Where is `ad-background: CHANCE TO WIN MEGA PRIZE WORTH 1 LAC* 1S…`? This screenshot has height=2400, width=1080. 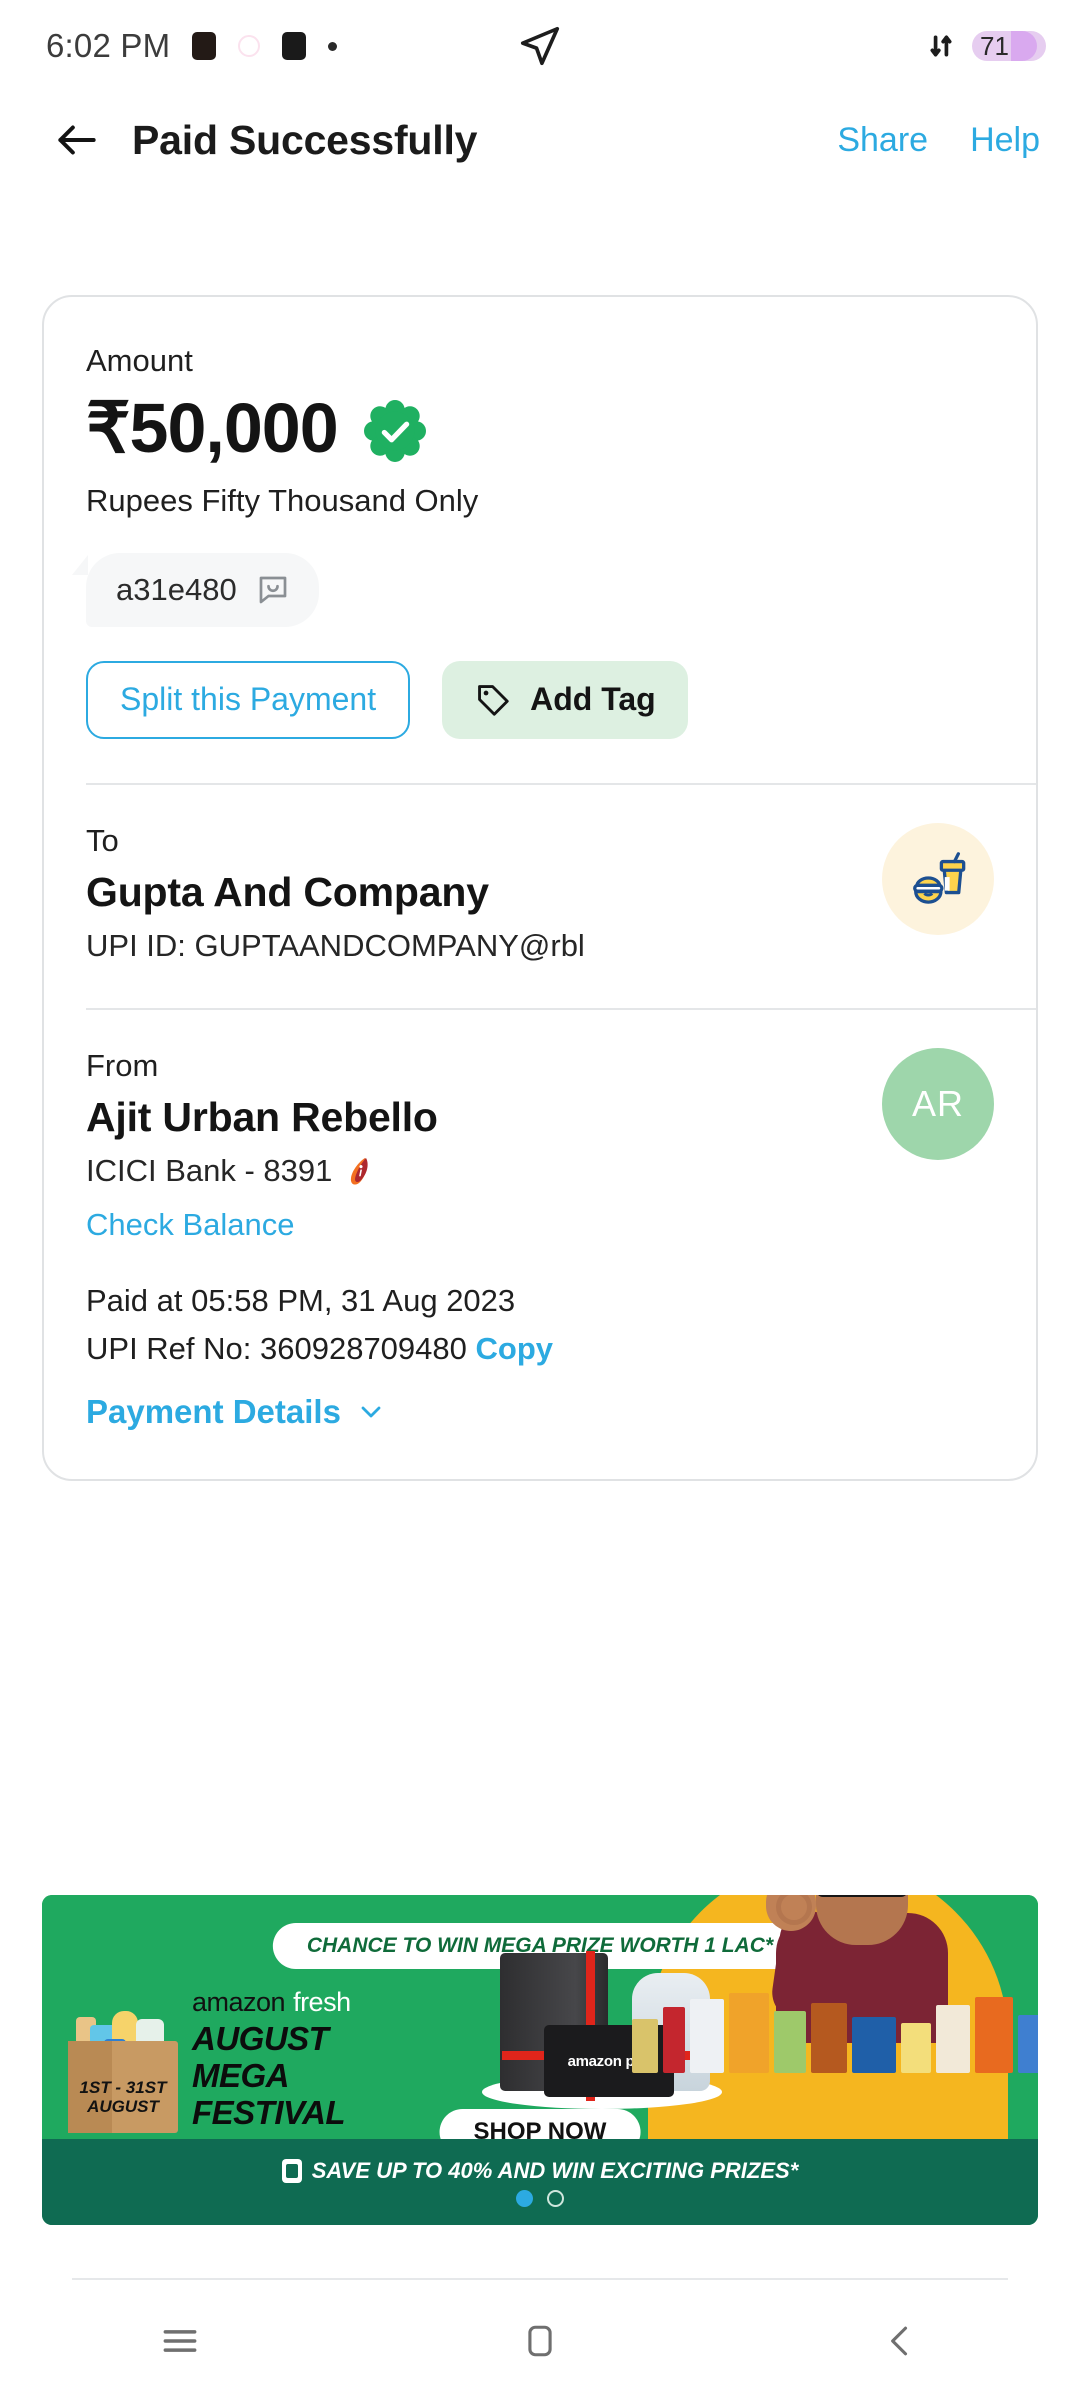
ad-background: CHANCE TO WIN MEGA PRIZE WORTH 1 LAC* 1S… is located at coordinates (540, 2022).